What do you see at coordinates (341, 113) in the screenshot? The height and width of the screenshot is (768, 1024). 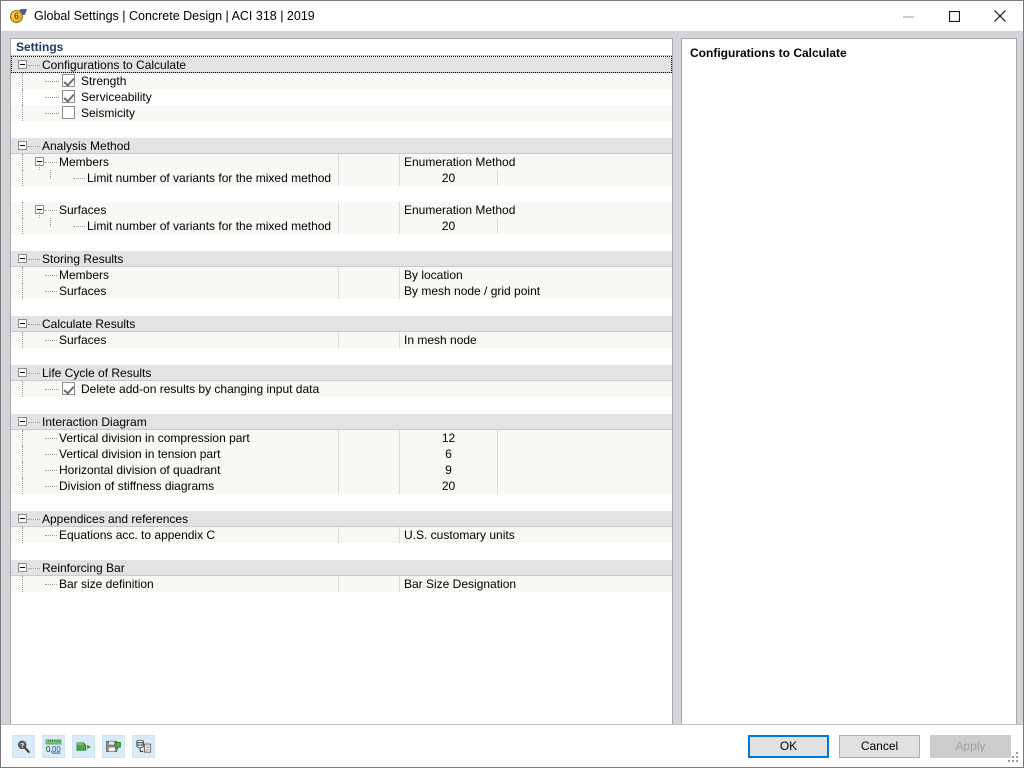 I see `setting-row: Seismicity` at bounding box center [341, 113].